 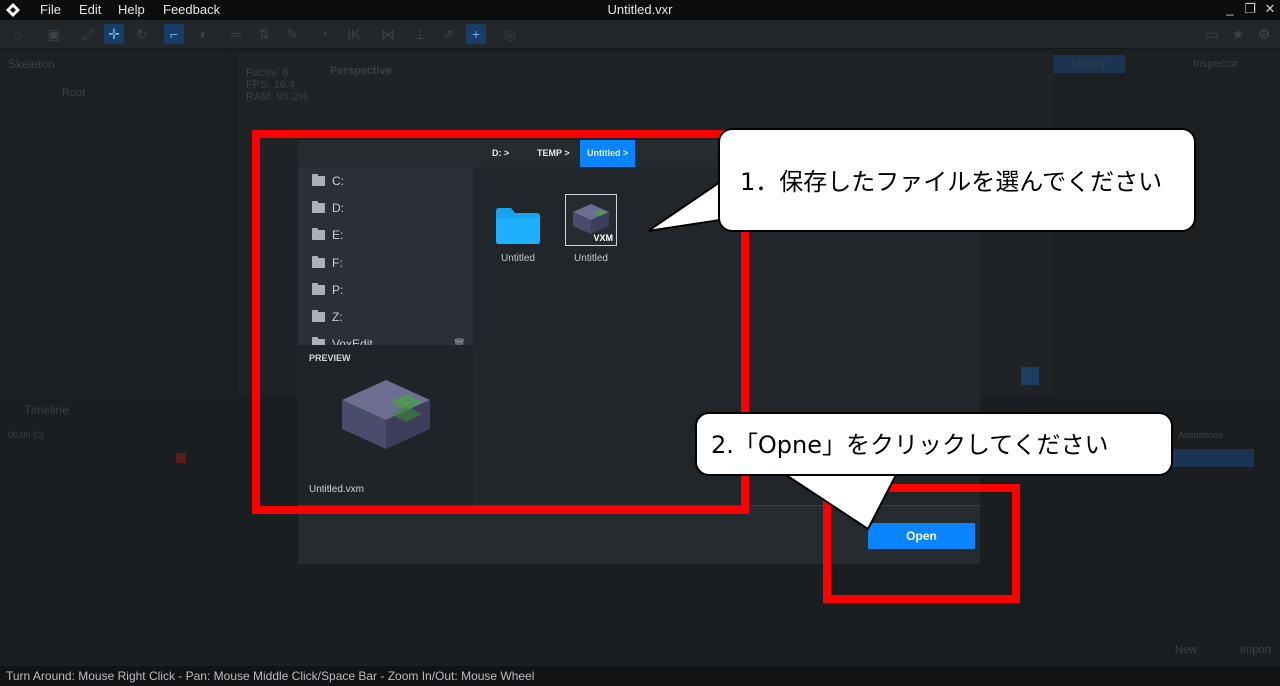 What do you see at coordinates (131, 9) in the screenshot?
I see `menu-help: Help` at bounding box center [131, 9].